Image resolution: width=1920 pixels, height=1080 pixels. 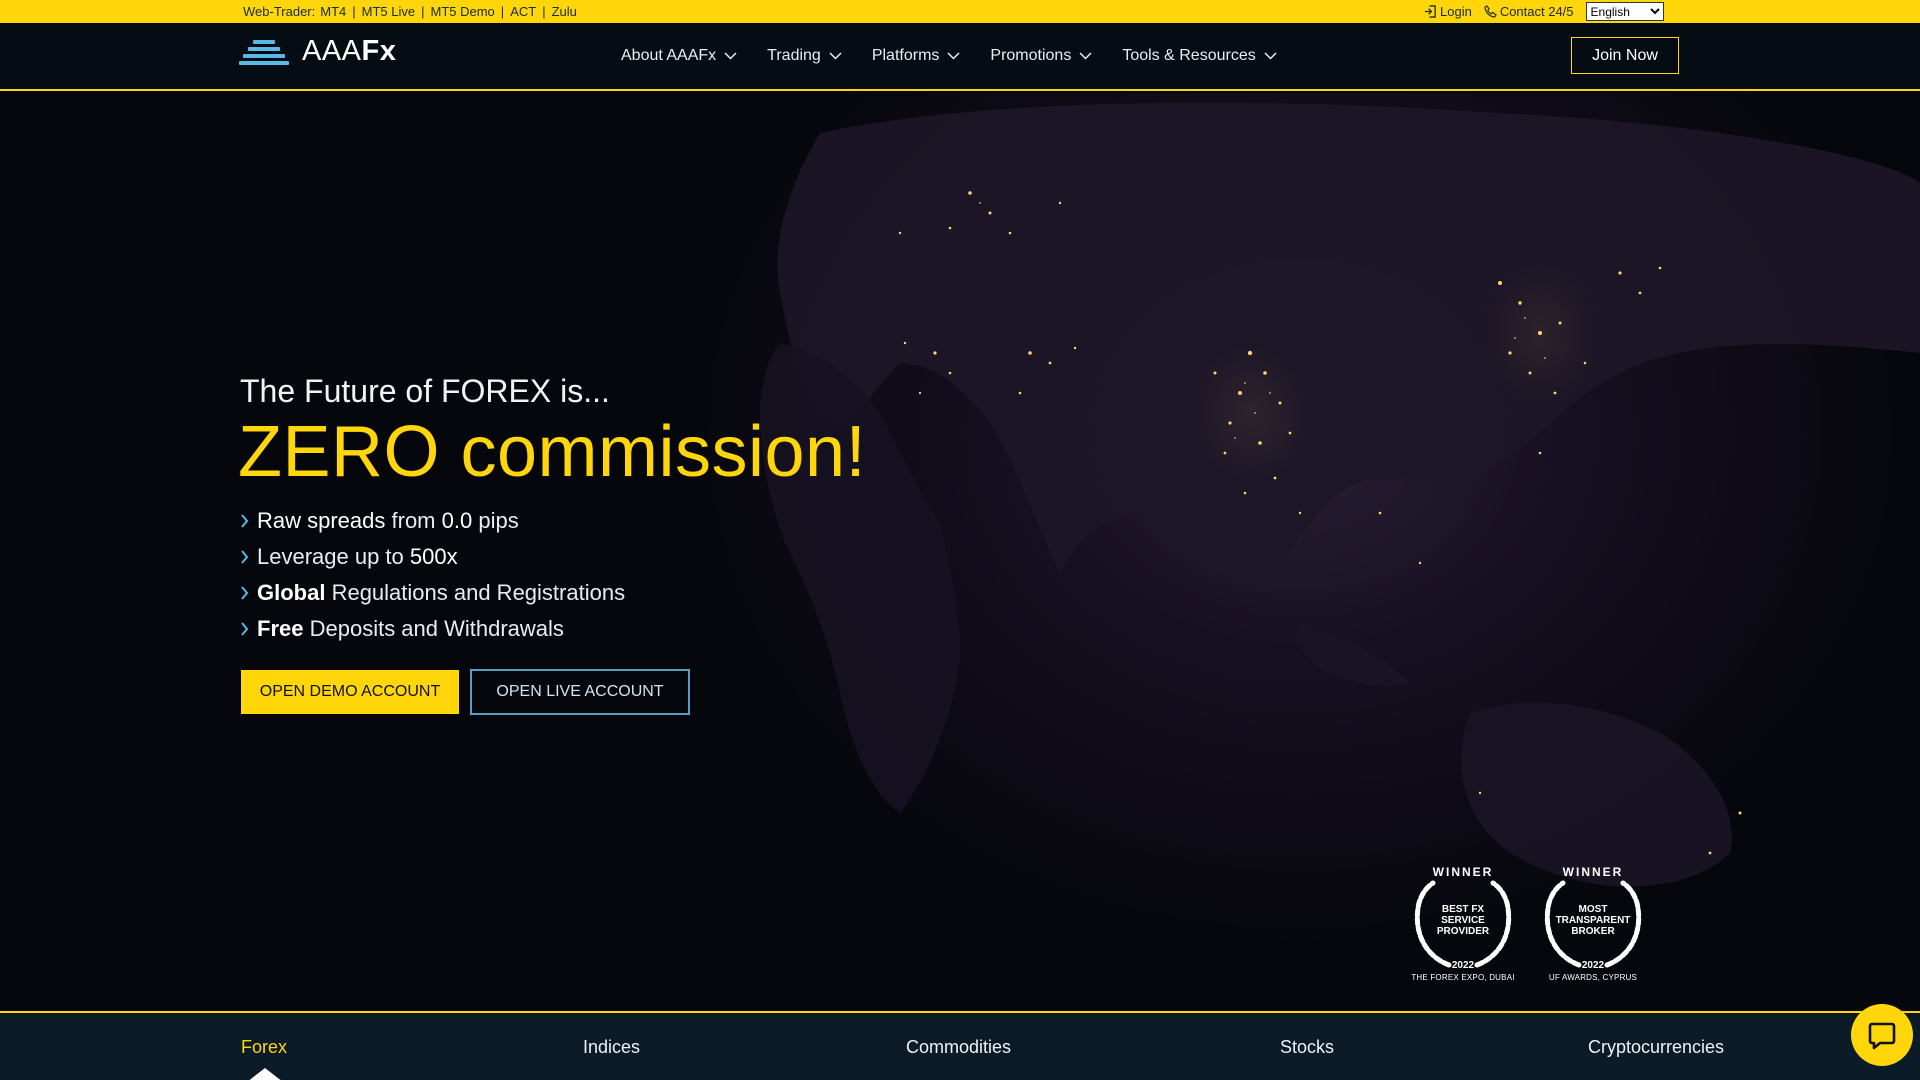 What do you see at coordinates (279, 11) in the screenshot?
I see `webtrader-label: Web-Trader:` at bounding box center [279, 11].